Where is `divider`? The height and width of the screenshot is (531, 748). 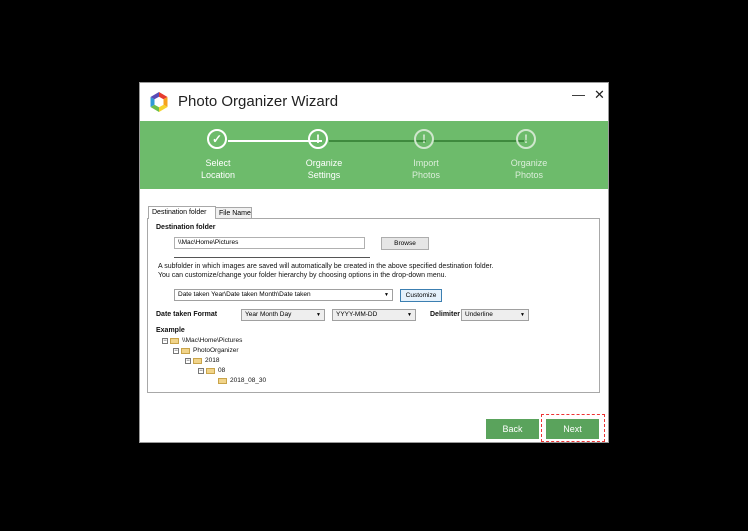
divider is located at coordinates (272, 257).